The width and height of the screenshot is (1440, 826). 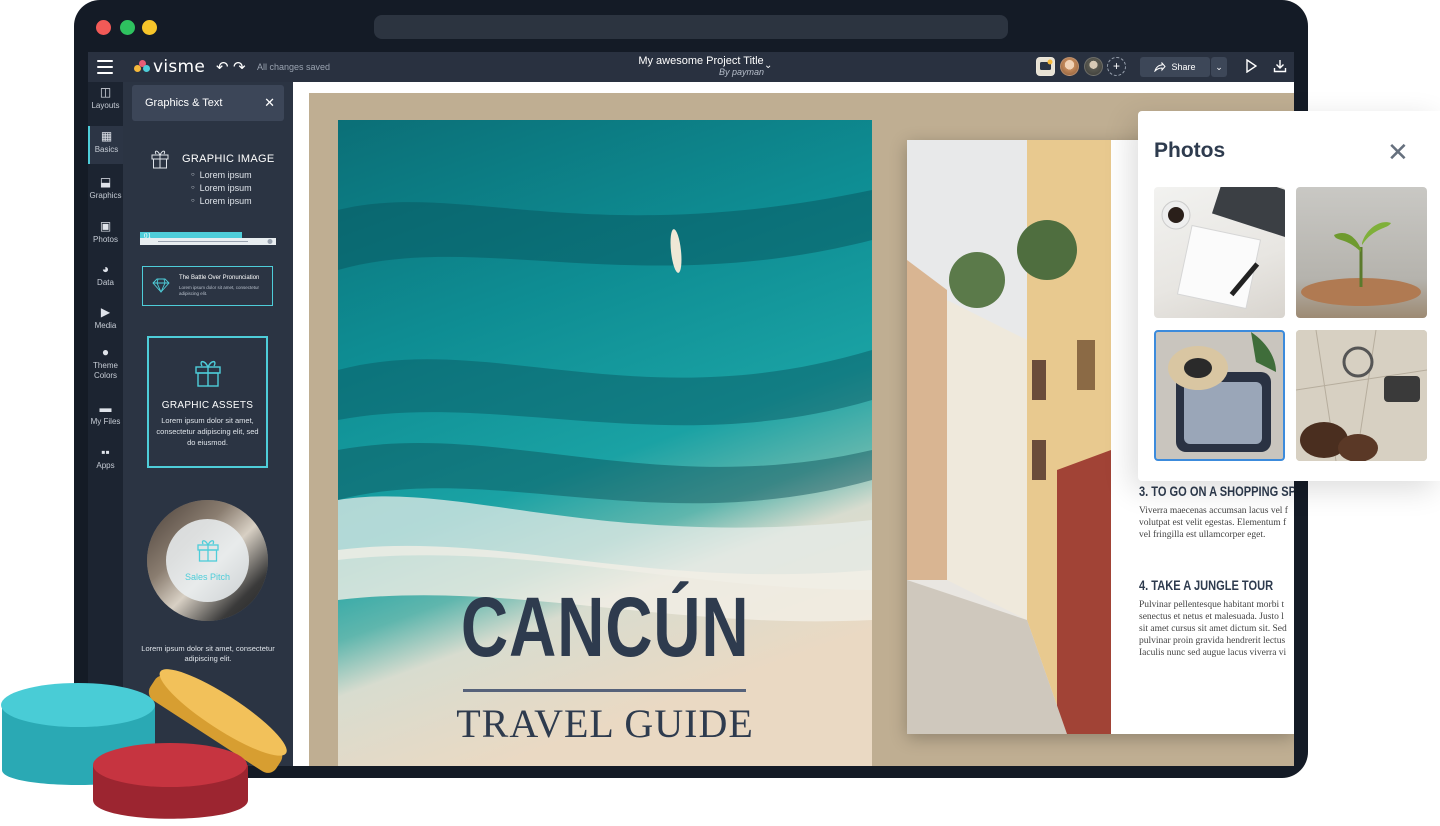 What do you see at coordinates (105, 236) in the screenshot?
I see `nav-item-photos: ▣ Photos` at bounding box center [105, 236].